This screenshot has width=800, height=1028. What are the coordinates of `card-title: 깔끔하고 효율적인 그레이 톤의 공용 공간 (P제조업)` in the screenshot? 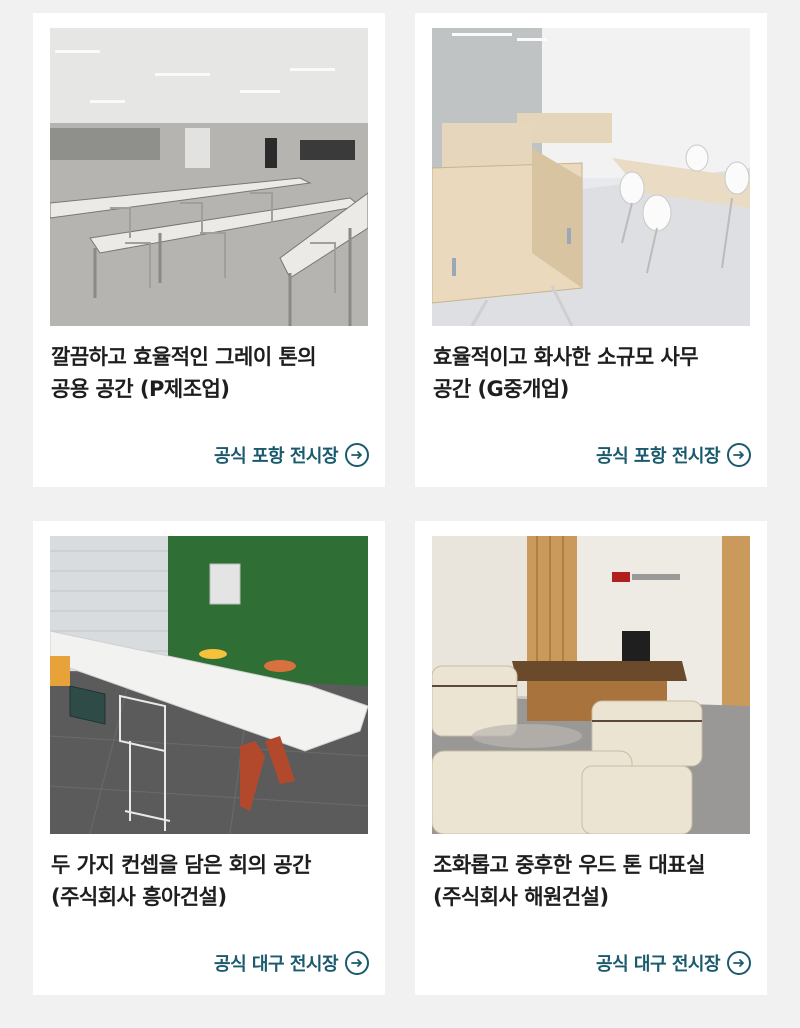 It's located at (211, 373).